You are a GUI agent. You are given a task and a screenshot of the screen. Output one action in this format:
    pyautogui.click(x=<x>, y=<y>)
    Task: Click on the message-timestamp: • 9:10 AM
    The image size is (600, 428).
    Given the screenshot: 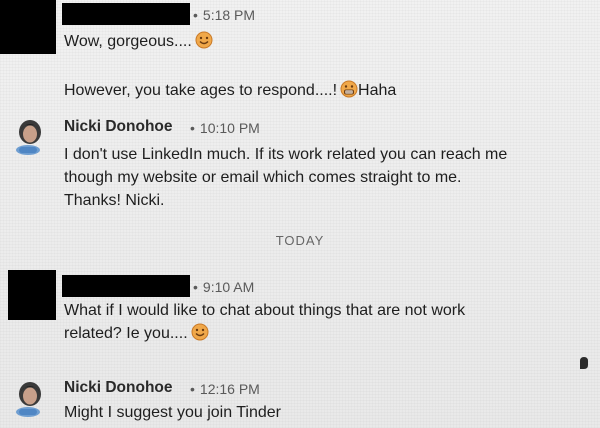 What is the action you would take?
    pyautogui.click(x=223, y=287)
    